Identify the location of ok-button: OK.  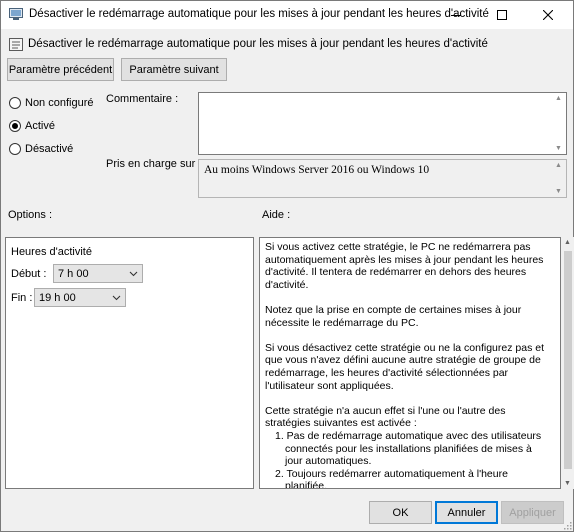
(400, 512).